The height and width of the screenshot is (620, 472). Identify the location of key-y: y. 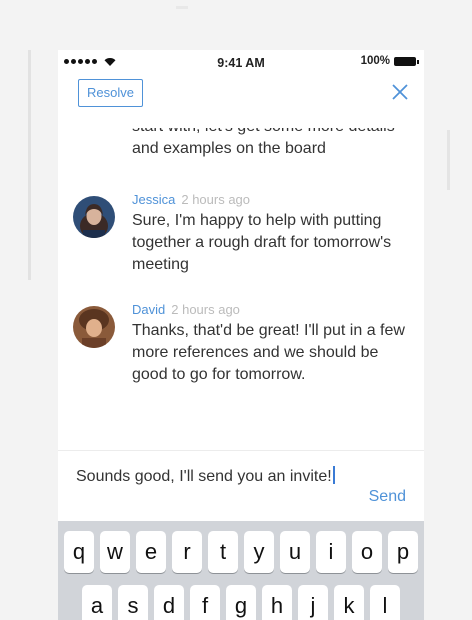
(259, 552).